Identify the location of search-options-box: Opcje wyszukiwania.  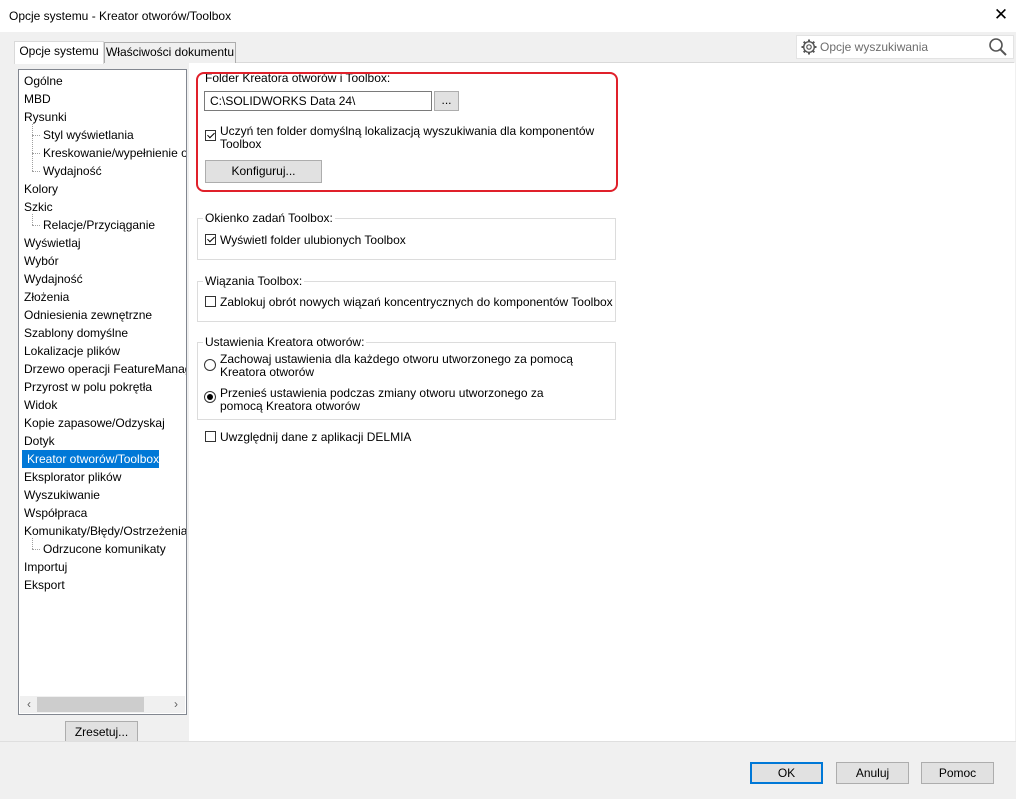
(905, 47).